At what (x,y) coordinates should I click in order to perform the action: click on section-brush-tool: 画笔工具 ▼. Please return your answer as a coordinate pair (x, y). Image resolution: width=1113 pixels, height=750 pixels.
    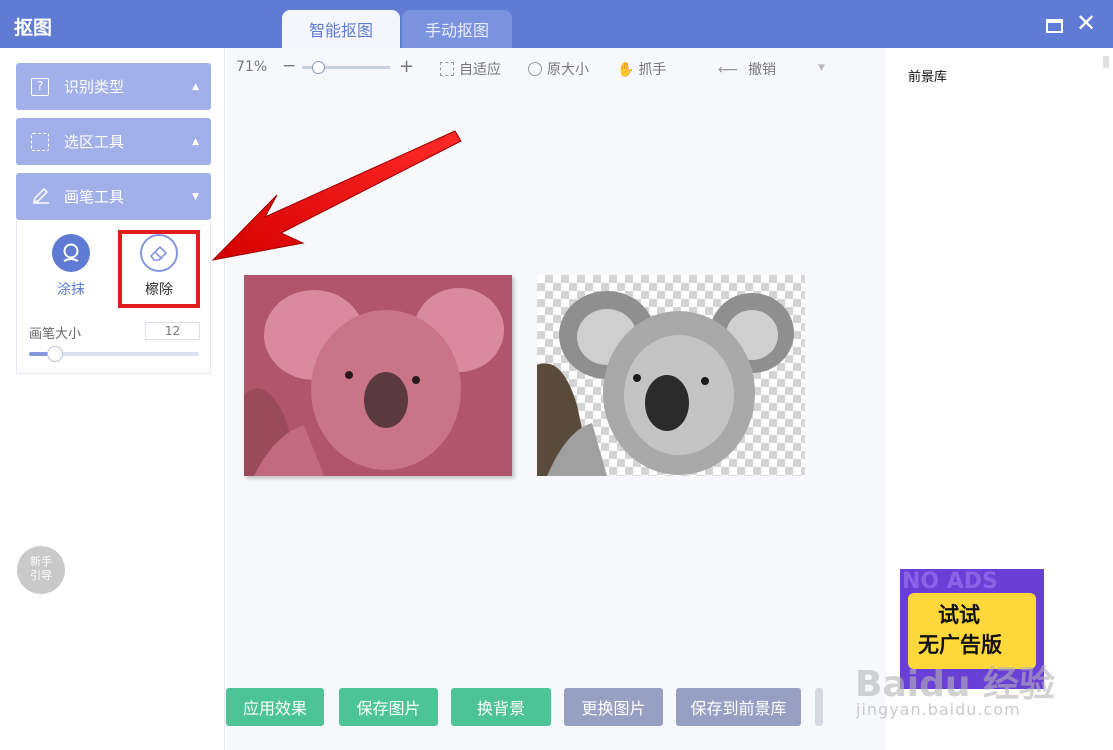
    Looking at the image, I should click on (113, 196).